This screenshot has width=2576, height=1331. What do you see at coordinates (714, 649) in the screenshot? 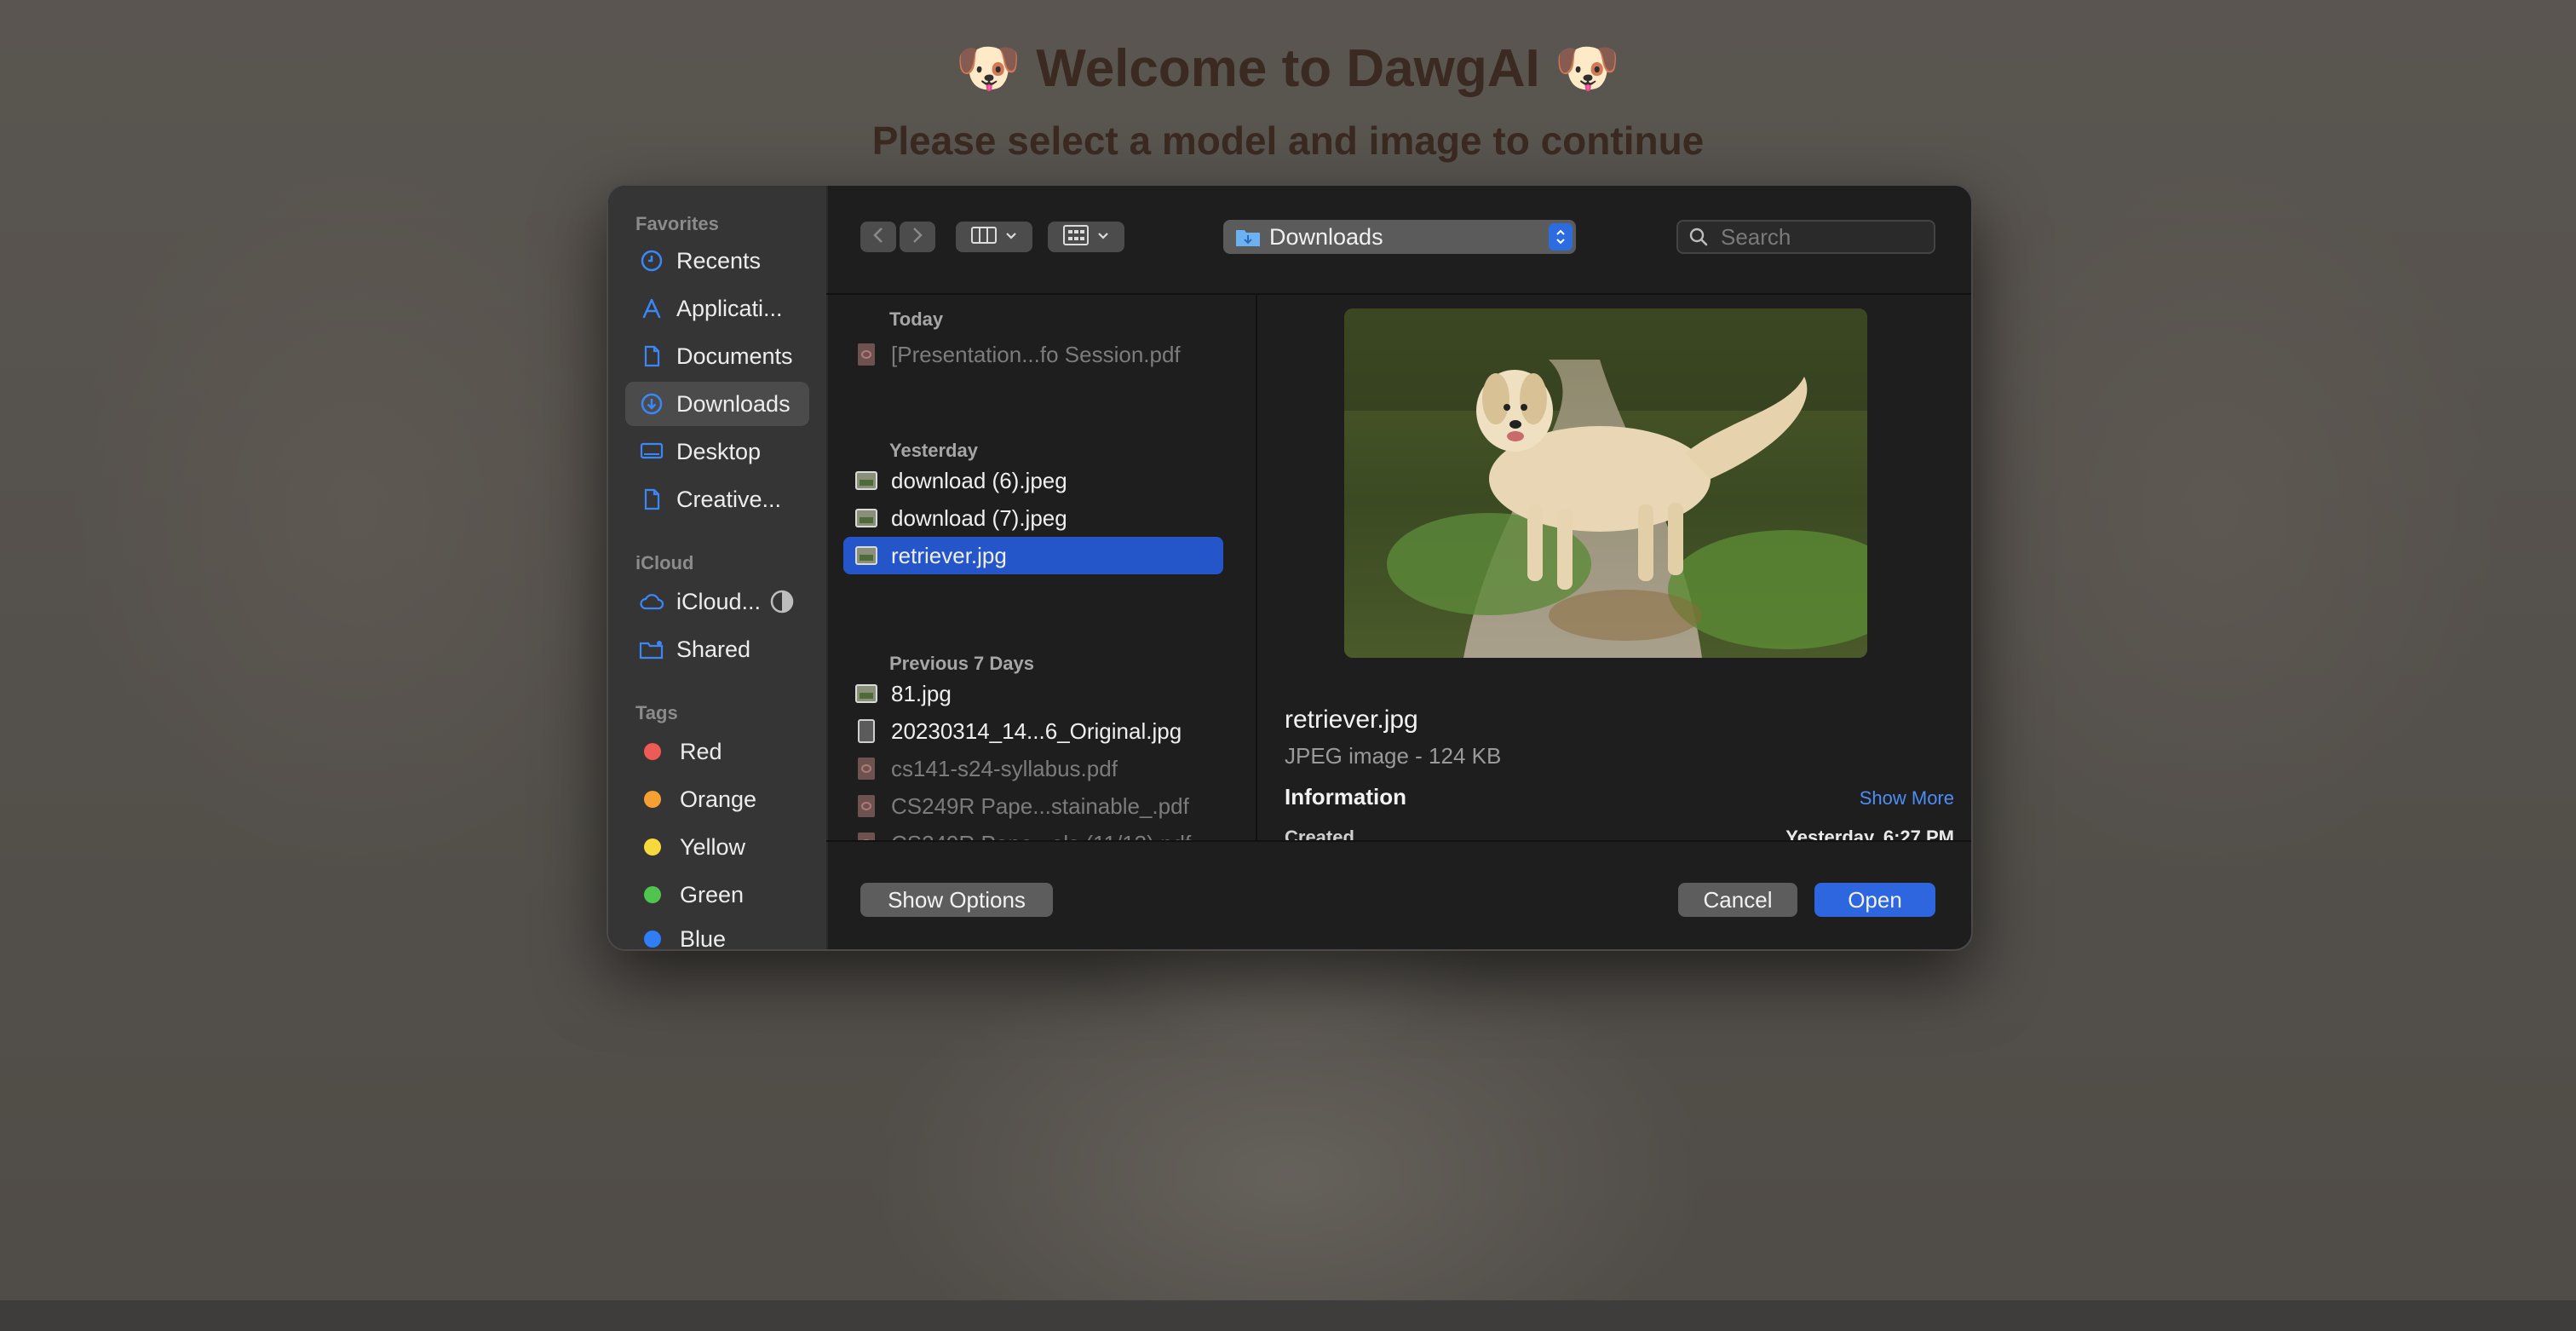
I see `sidebar-item-label: Shared` at bounding box center [714, 649].